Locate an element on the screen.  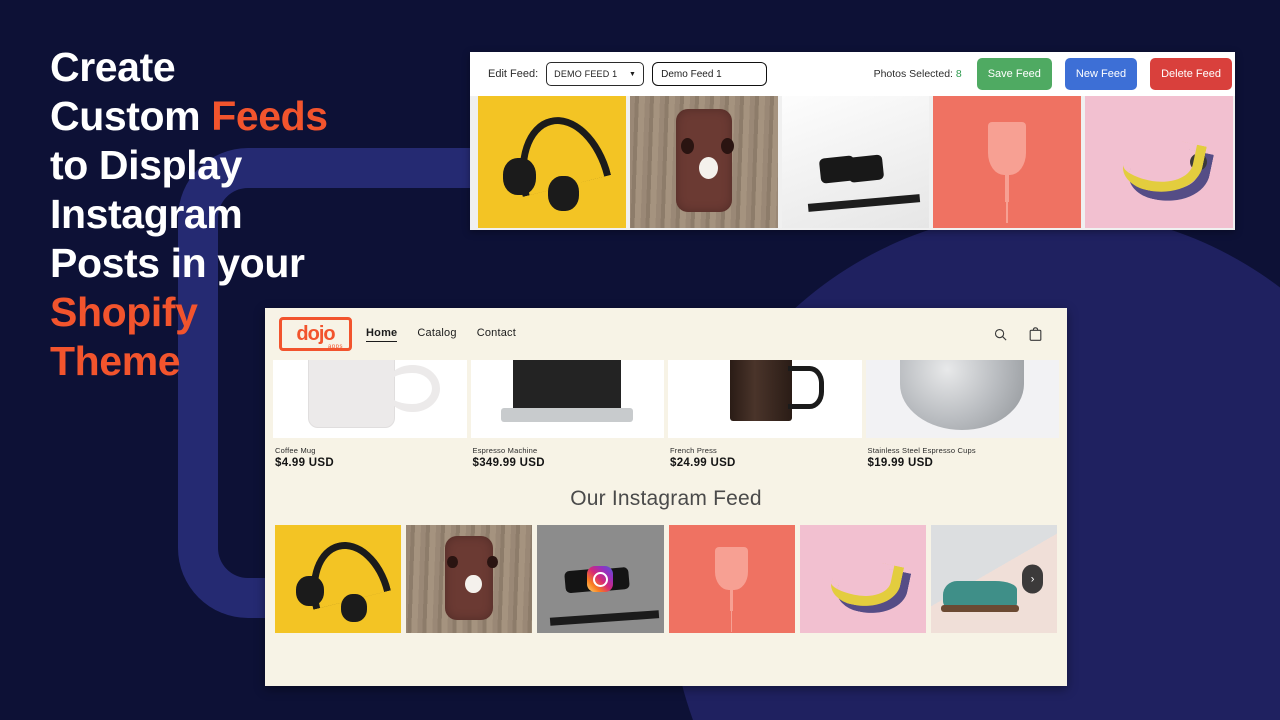
product-price: $19.99 USD is located at coordinates (900, 463).